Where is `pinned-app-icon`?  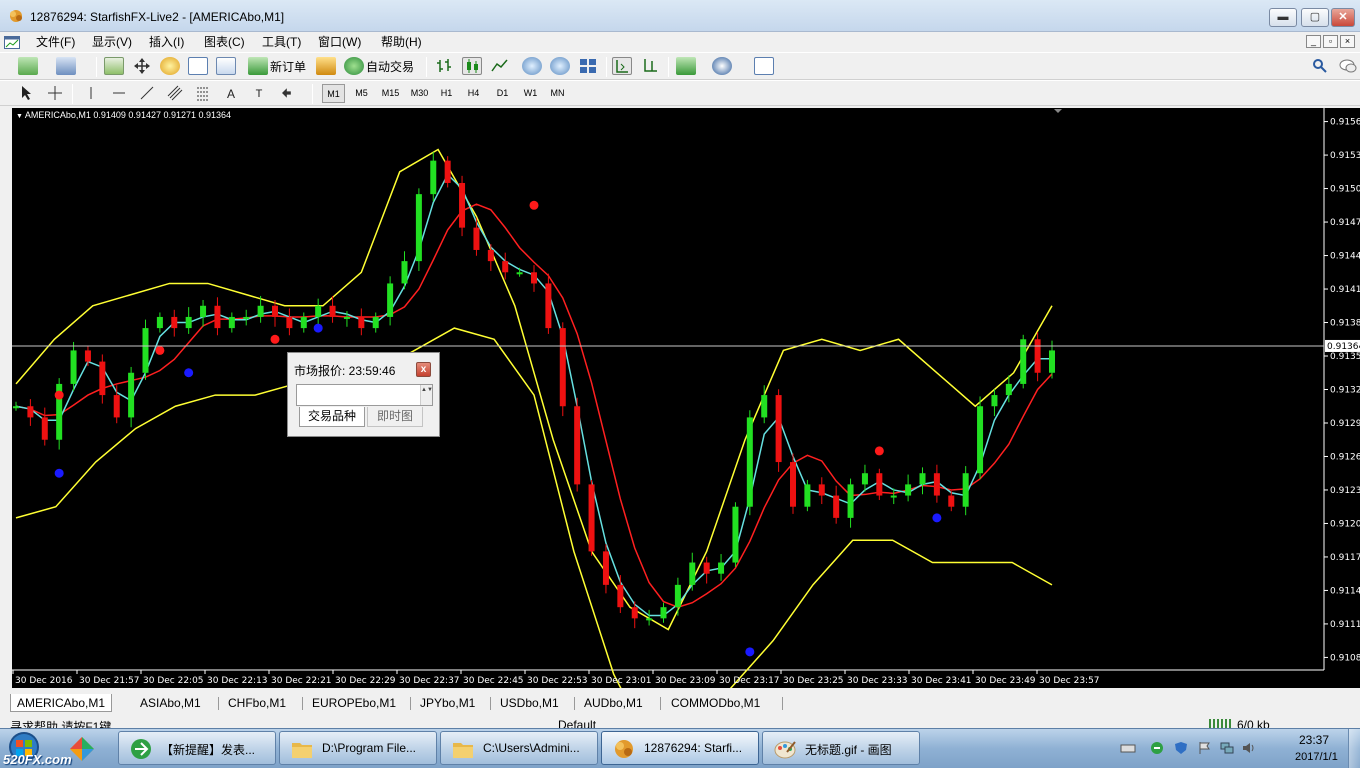 pinned-app-icon is located at coordinates (82, 749).